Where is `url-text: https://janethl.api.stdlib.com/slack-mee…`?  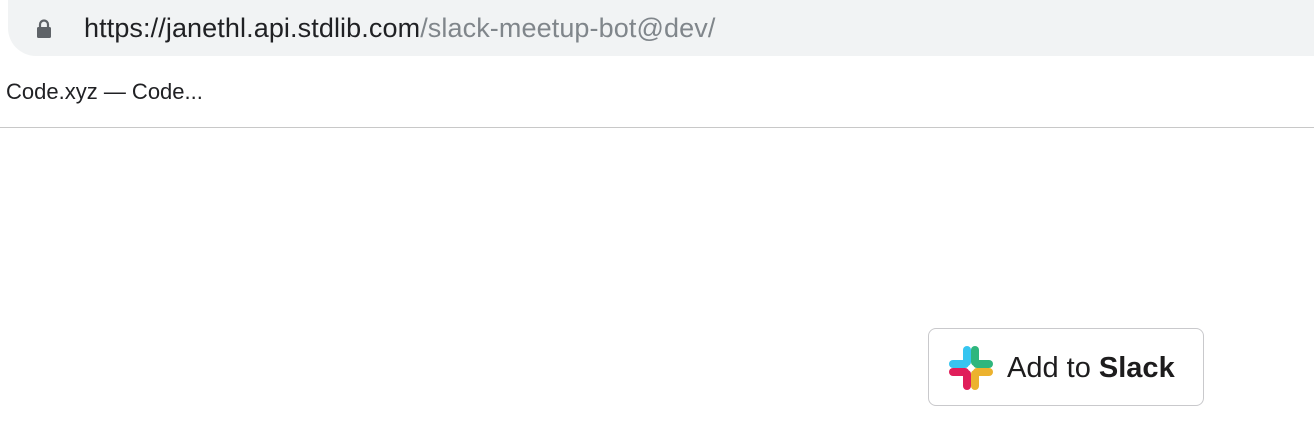
url-text: https://janethl.api.stdlib.com/slack-mee… is located at coordinates (399, 28).